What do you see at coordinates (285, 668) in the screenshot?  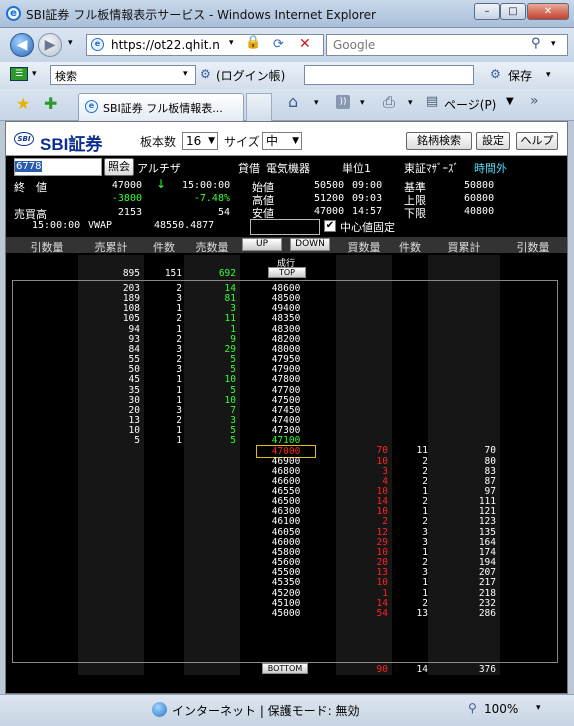 I see `bottom-button: BOTTOM` at bounding box center [285, 668].